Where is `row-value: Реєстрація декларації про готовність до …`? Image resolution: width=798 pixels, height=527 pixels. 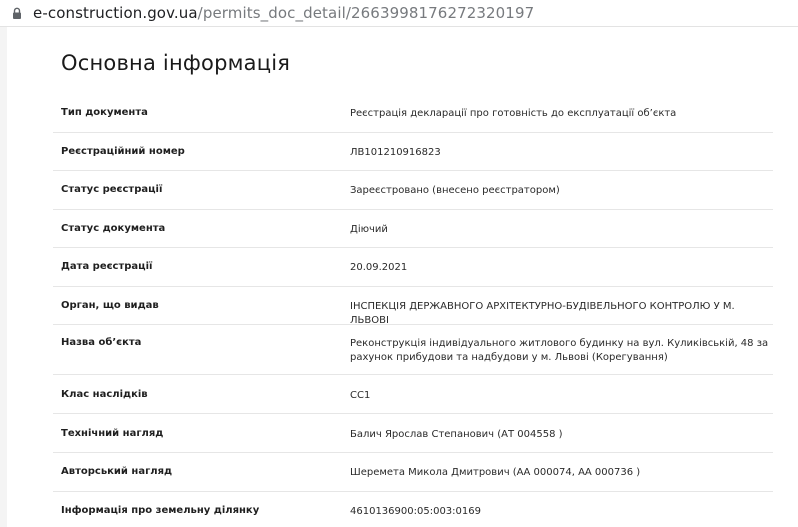 row-value: Реєстрація декларації про готовність до … is located at coordinates (513, 113).